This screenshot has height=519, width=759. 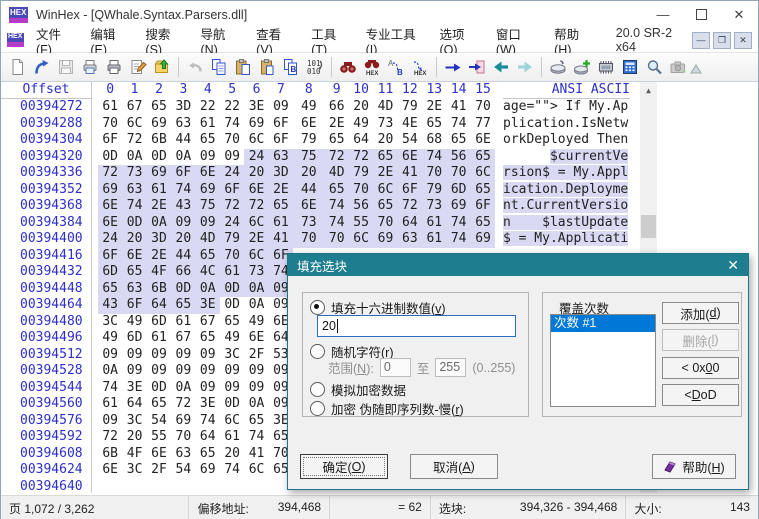 What do you see at coordinates (385, 124) in the screenshot?
I see `hex-byte: 73` at bounding box center [385, 124].